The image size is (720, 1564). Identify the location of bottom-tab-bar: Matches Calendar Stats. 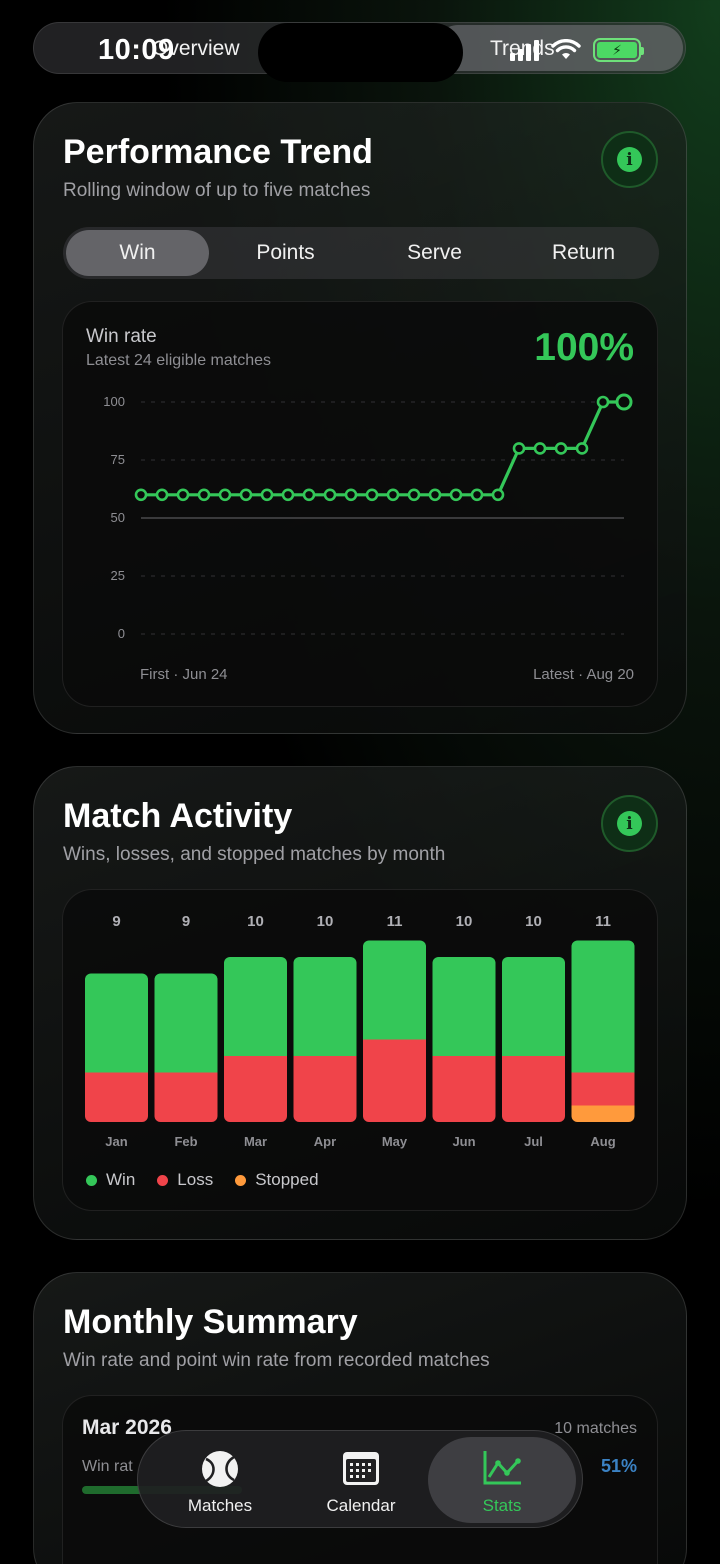
(360, 1479).